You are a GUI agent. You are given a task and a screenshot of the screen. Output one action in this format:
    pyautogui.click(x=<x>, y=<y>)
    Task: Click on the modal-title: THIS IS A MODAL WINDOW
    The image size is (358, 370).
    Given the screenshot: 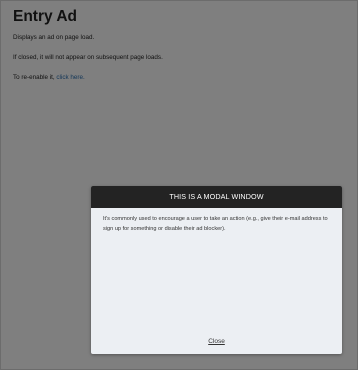 What is the action you would take?
    pyautogui.click(x=216, y=197)
    